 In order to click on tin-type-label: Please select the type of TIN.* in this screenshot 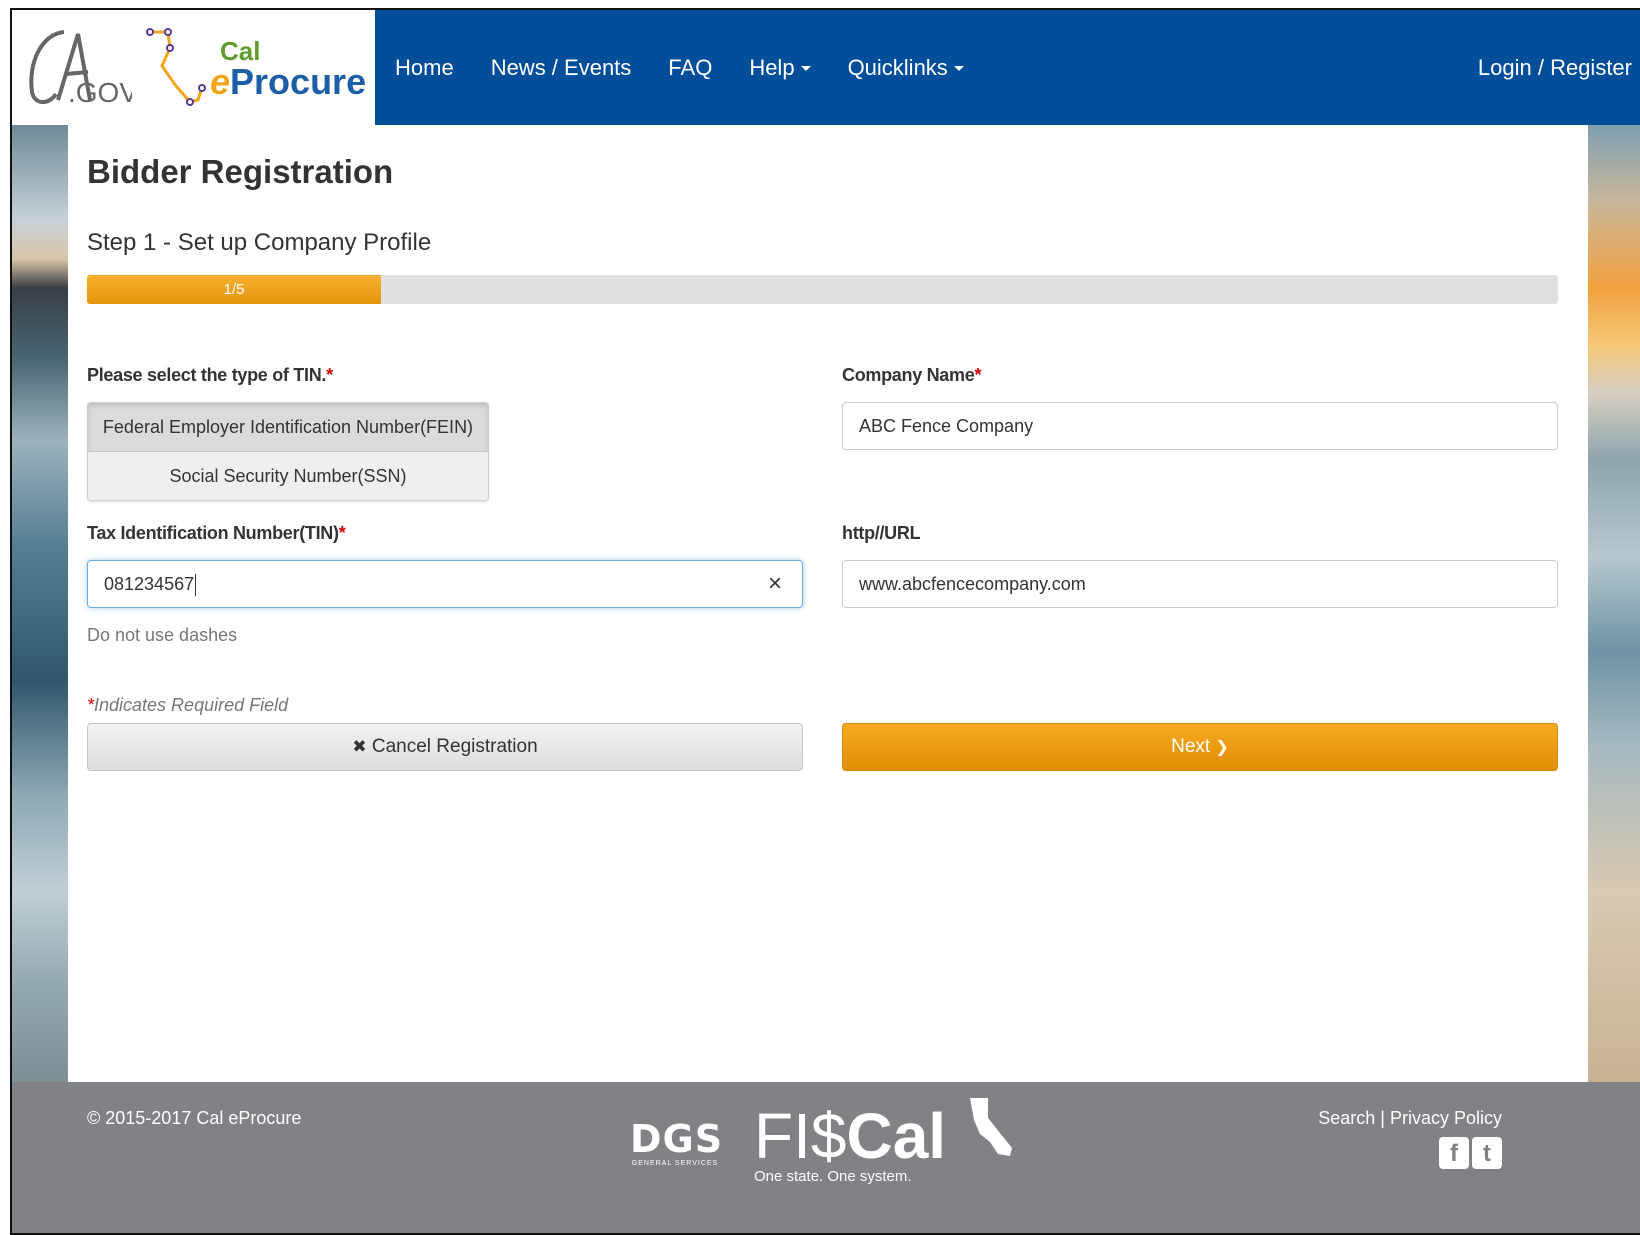, I will do `click(210, 375)`.